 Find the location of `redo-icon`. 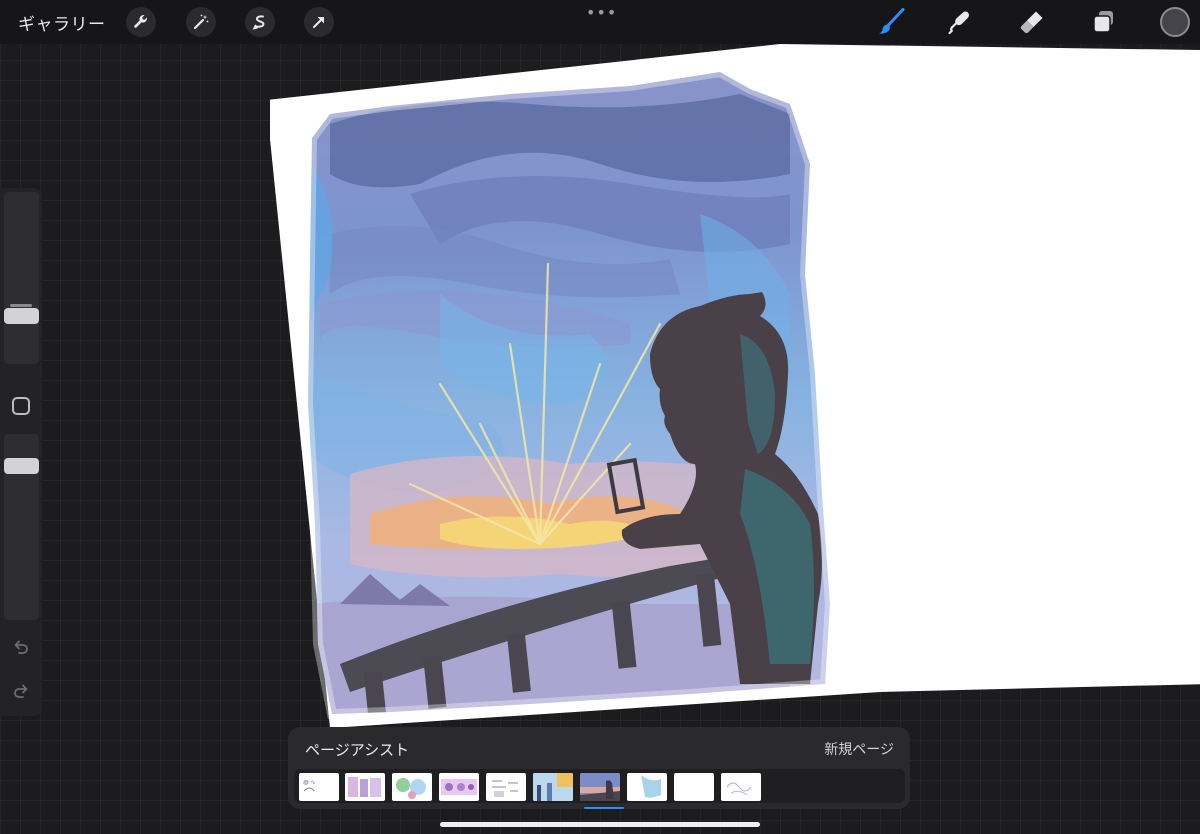

redo-icon is located at coordinates (21, 691).